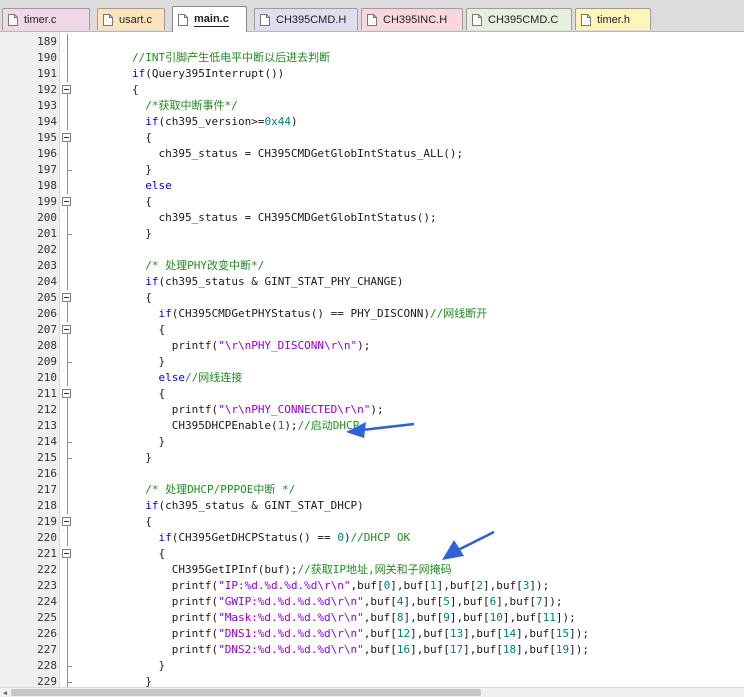  I want to click on line-number: 213, so click(47, 425).